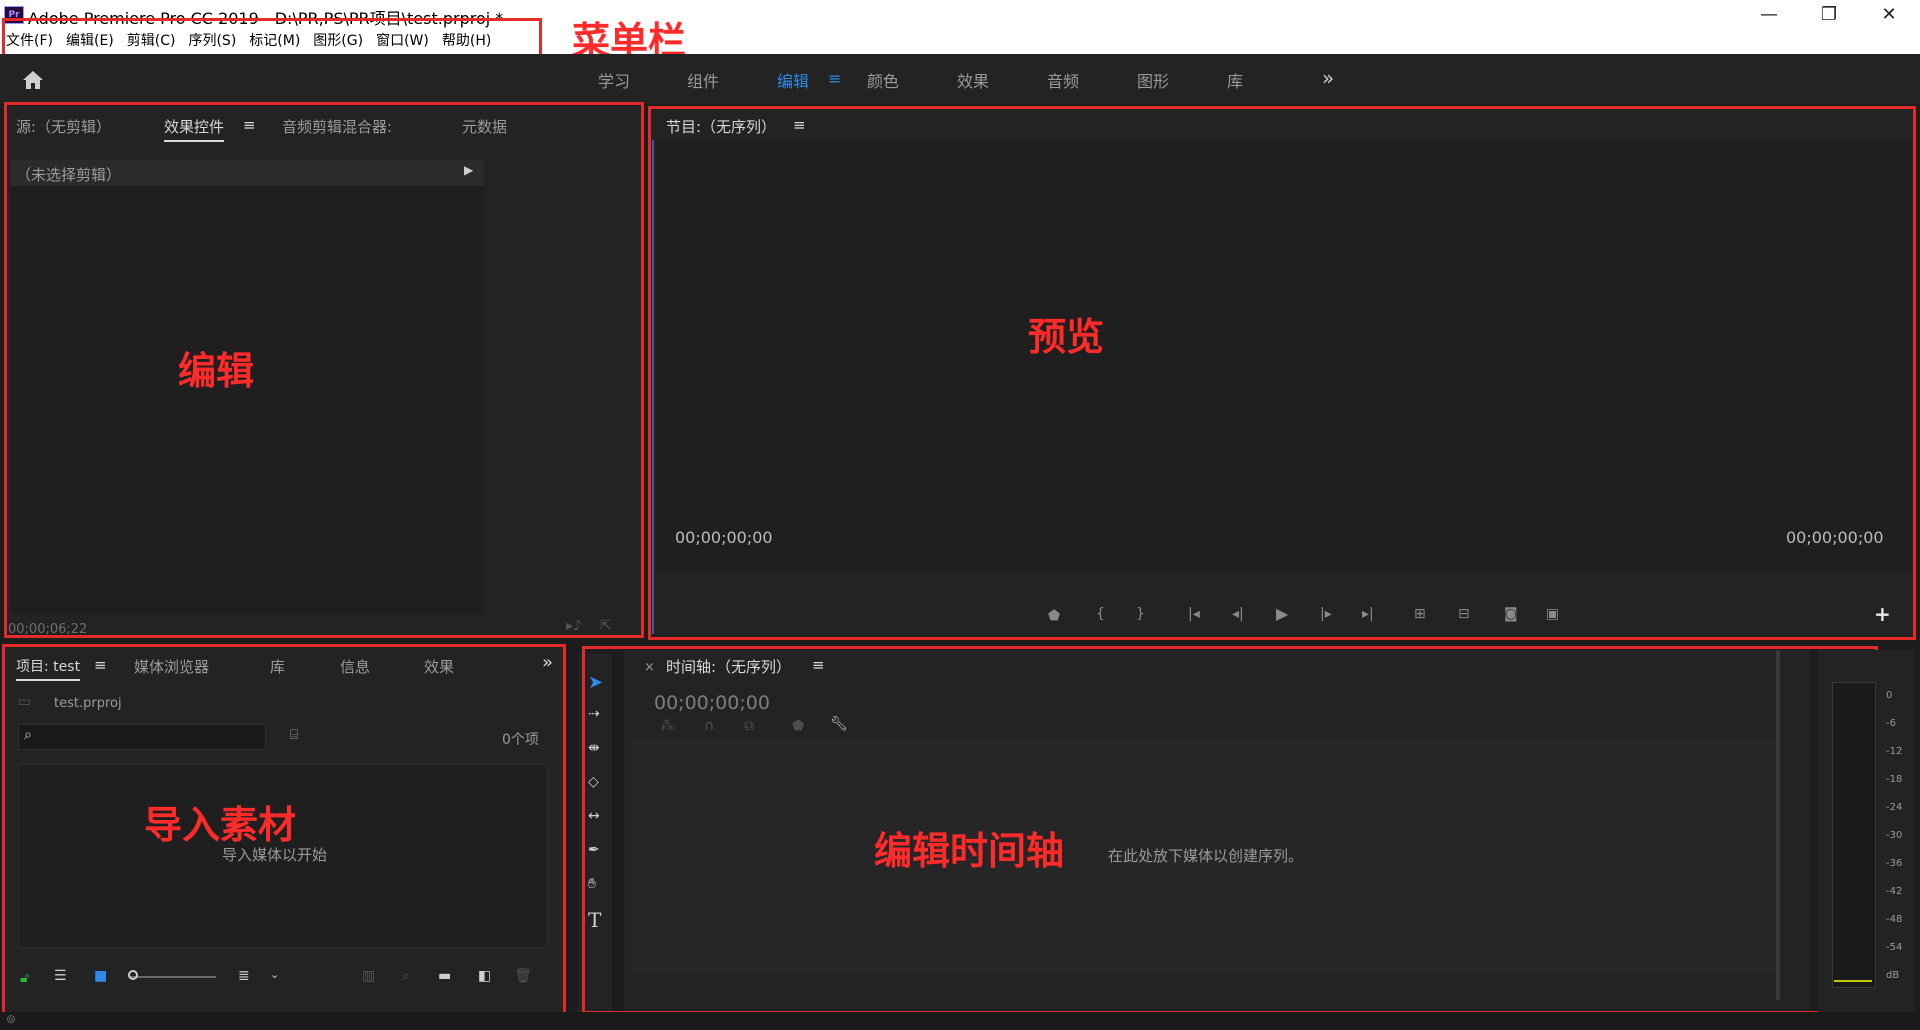 The width and height of the screenshot is (1920, 1030). What do you see at coordinates (1853, 981) in the screenshot?
I see `audio-meter-level` at bounding box center [1853, 981].